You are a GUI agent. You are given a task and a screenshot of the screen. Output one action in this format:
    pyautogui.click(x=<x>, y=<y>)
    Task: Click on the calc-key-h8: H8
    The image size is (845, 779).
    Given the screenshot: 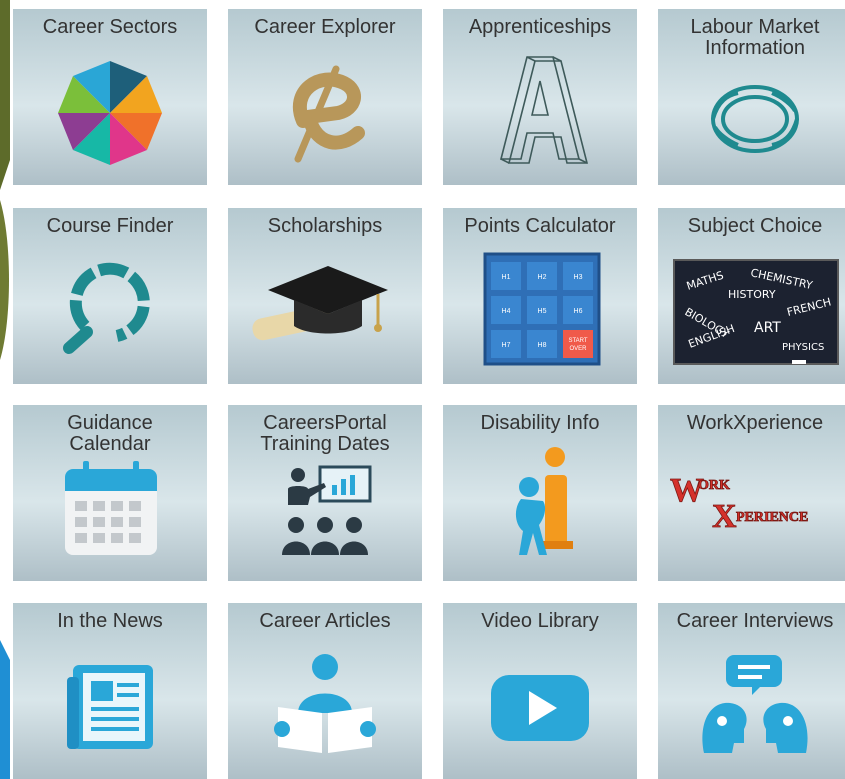 What is the action you would take?
    pyautogui.click(x=542, y=345)
    